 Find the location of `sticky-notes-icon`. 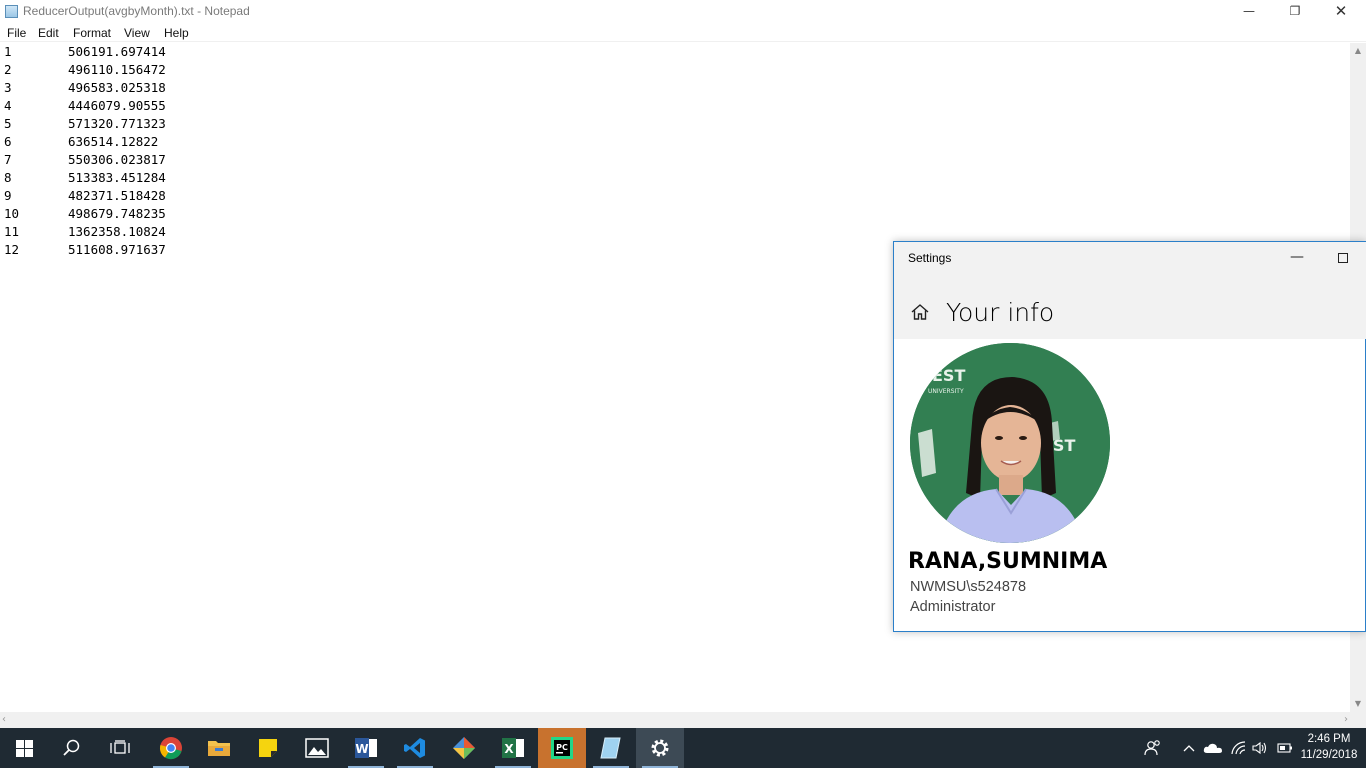

sticky-notes-icon is located at coordinates (268, 748).